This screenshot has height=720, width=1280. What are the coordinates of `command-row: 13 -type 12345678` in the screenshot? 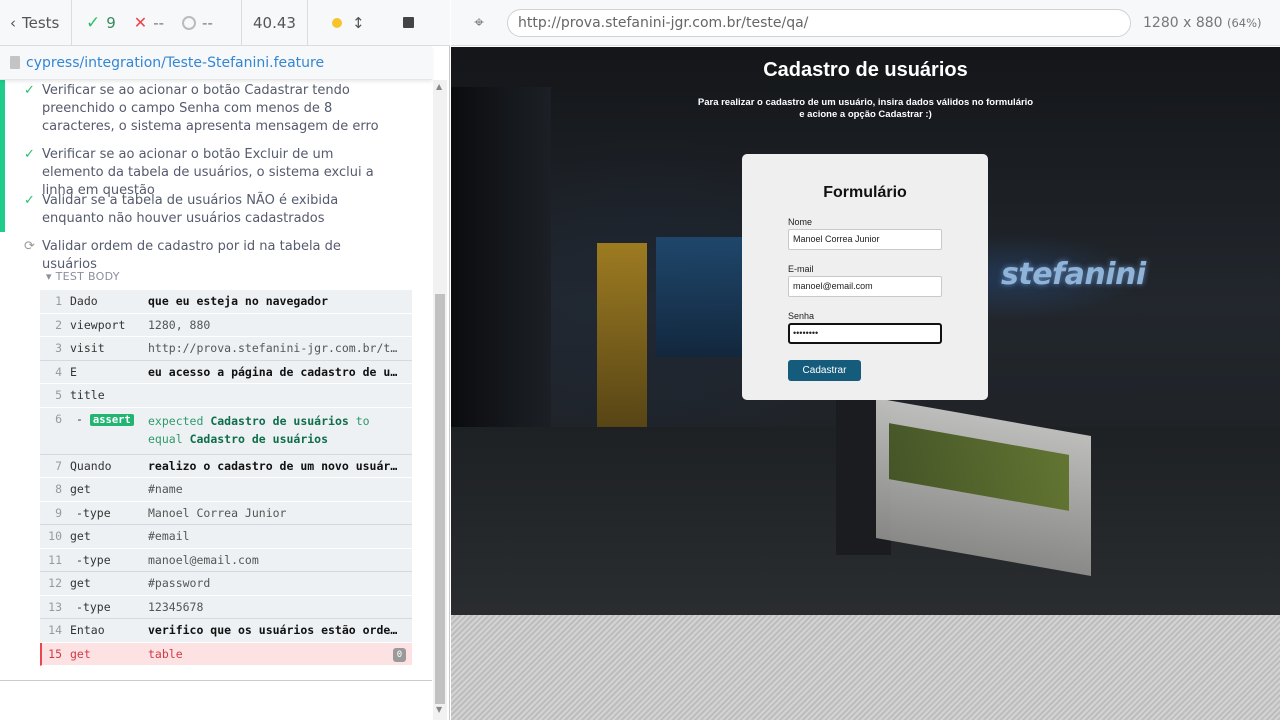 It's located at (226, 607).